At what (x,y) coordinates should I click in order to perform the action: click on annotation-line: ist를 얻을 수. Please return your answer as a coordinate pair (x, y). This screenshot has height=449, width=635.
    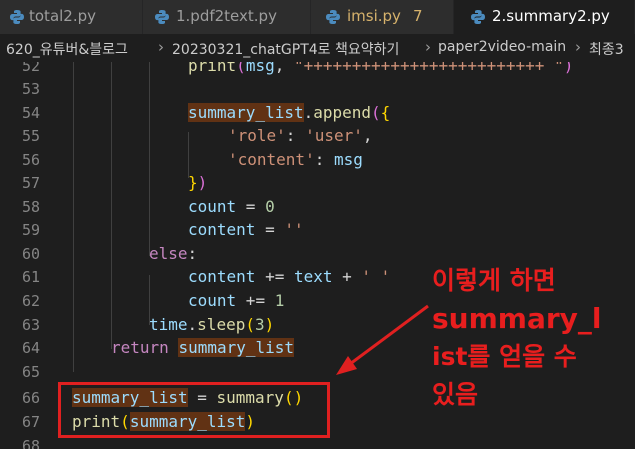
    Looking at the image, I should click on (504, 356).